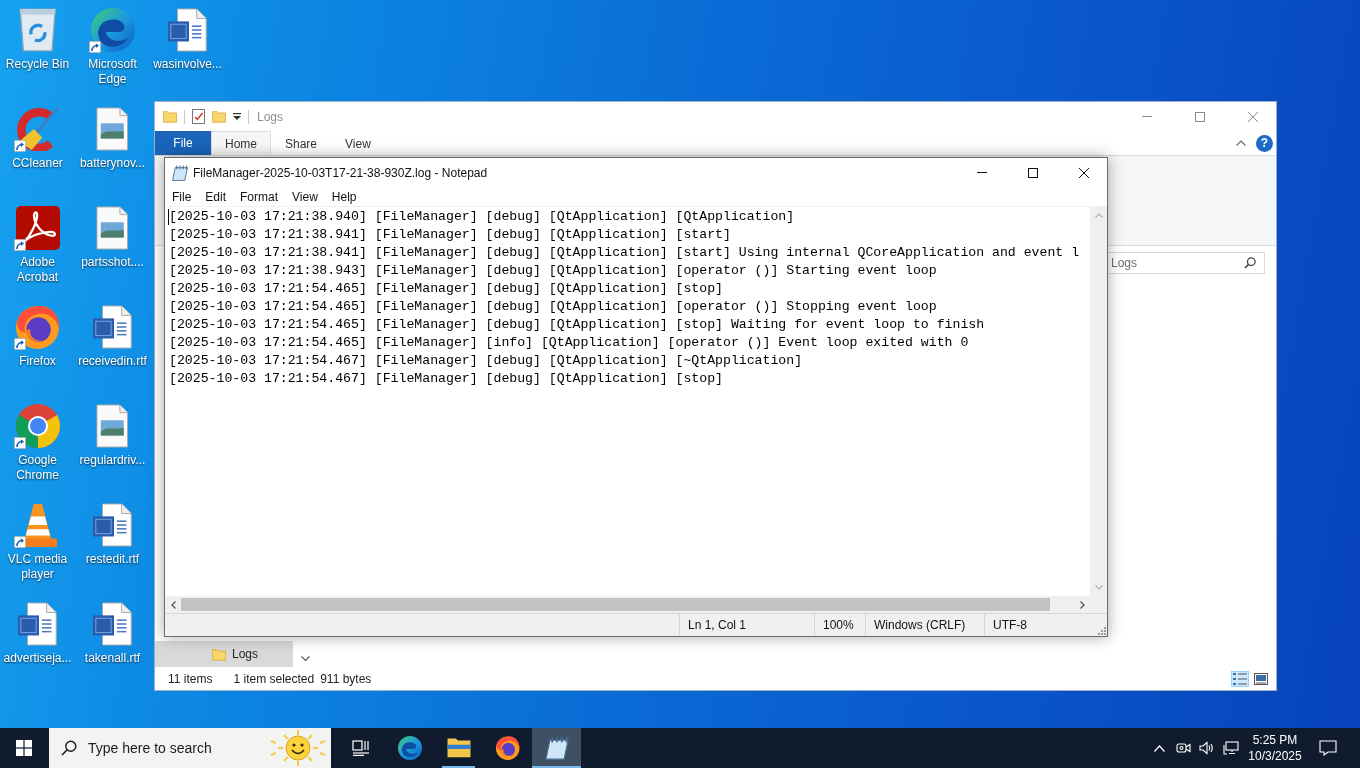 The height and width of the screenshot is (768, 1360). Describe the element at coordinates (1264, 143) in the screenshot. I see `help-button: ?` at that location.